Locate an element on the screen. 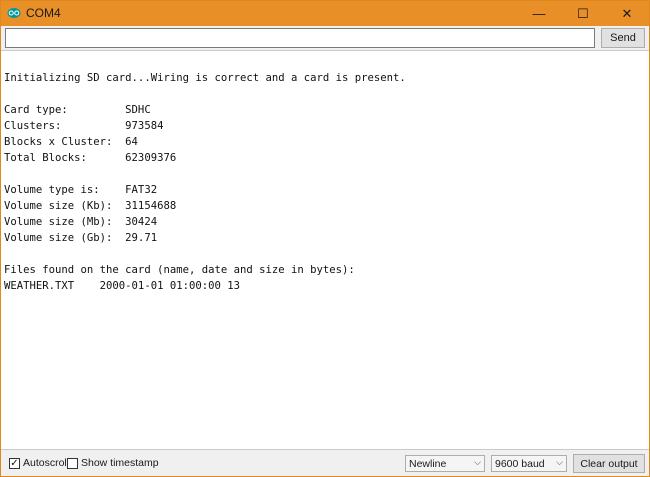 Image resolution: width=650 pixels, height=477 pixels. arduino-logo-icon is located at coordinates (14, 13).